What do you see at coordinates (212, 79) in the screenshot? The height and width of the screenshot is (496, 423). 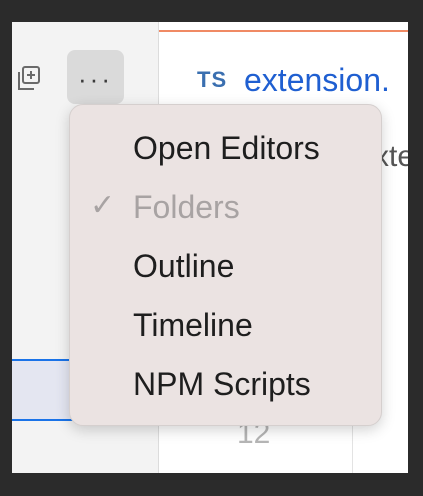 I see `typescript-icon: TS` at bounding box center [212, 79].